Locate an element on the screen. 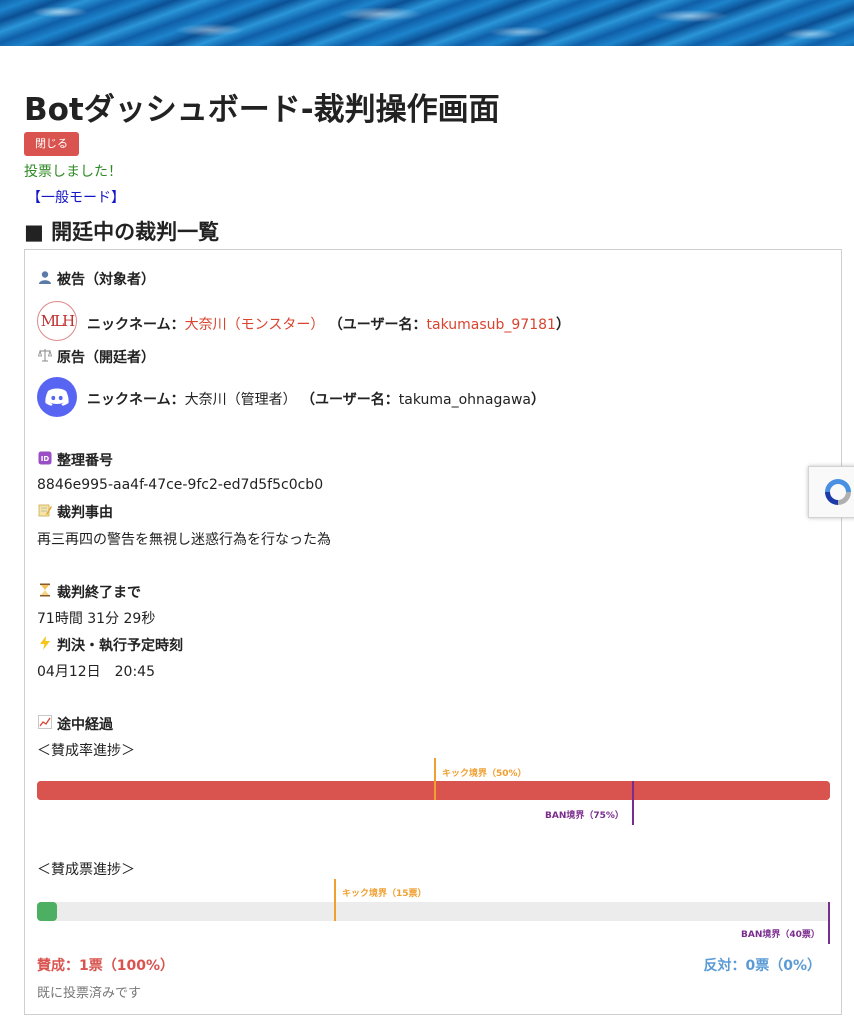  id-heading: ID 整理番号 is located at coordinates (75, 460).